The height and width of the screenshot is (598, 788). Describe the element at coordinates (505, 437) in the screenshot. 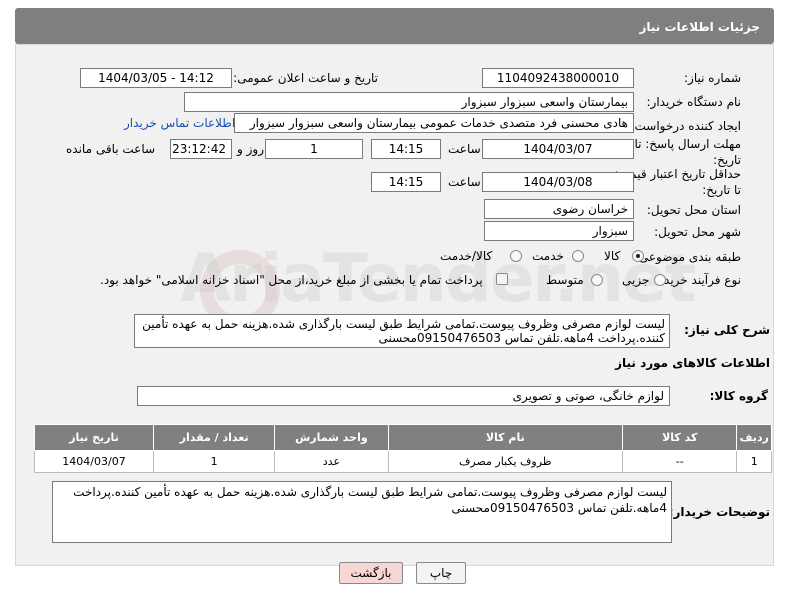

I see `header-goods-name: نام کالا` at that location.